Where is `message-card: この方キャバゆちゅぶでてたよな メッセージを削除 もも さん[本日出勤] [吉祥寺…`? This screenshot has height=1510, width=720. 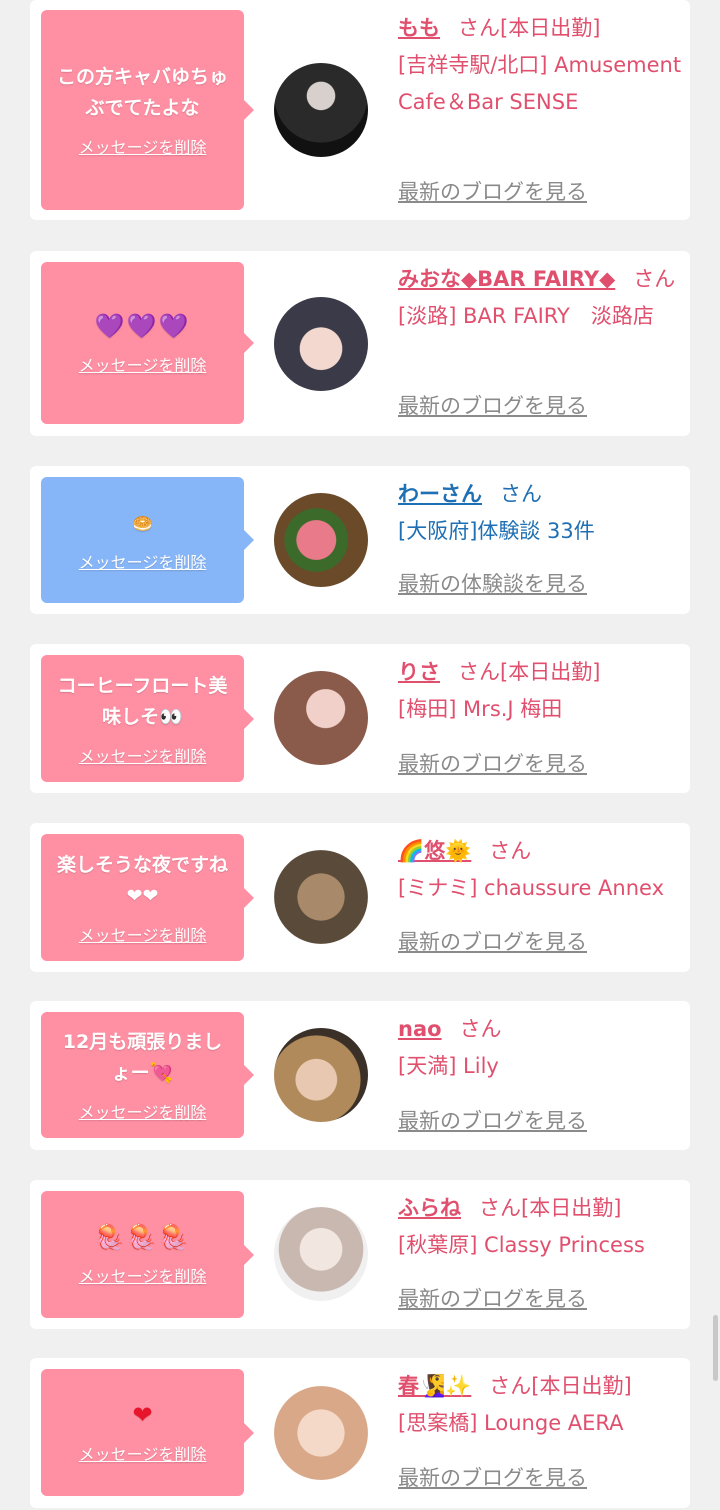
message-card: この方キャバゆちゅぶでてたよな メッセージを削除 もも さん[本日出勤] [吉祥寺… is located at coordinates (360, 110).